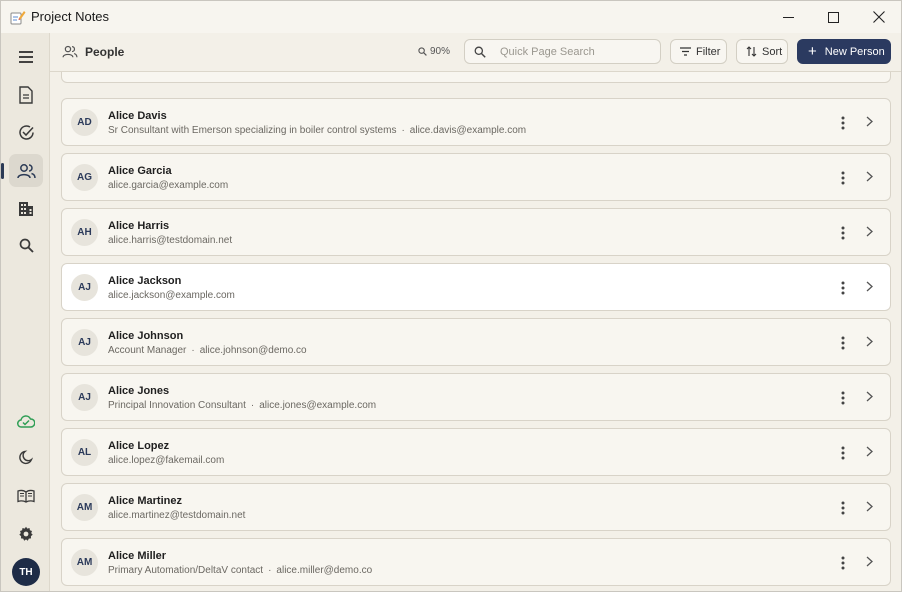  I want to click on person-name: Alice Miller, so click(137, 556).